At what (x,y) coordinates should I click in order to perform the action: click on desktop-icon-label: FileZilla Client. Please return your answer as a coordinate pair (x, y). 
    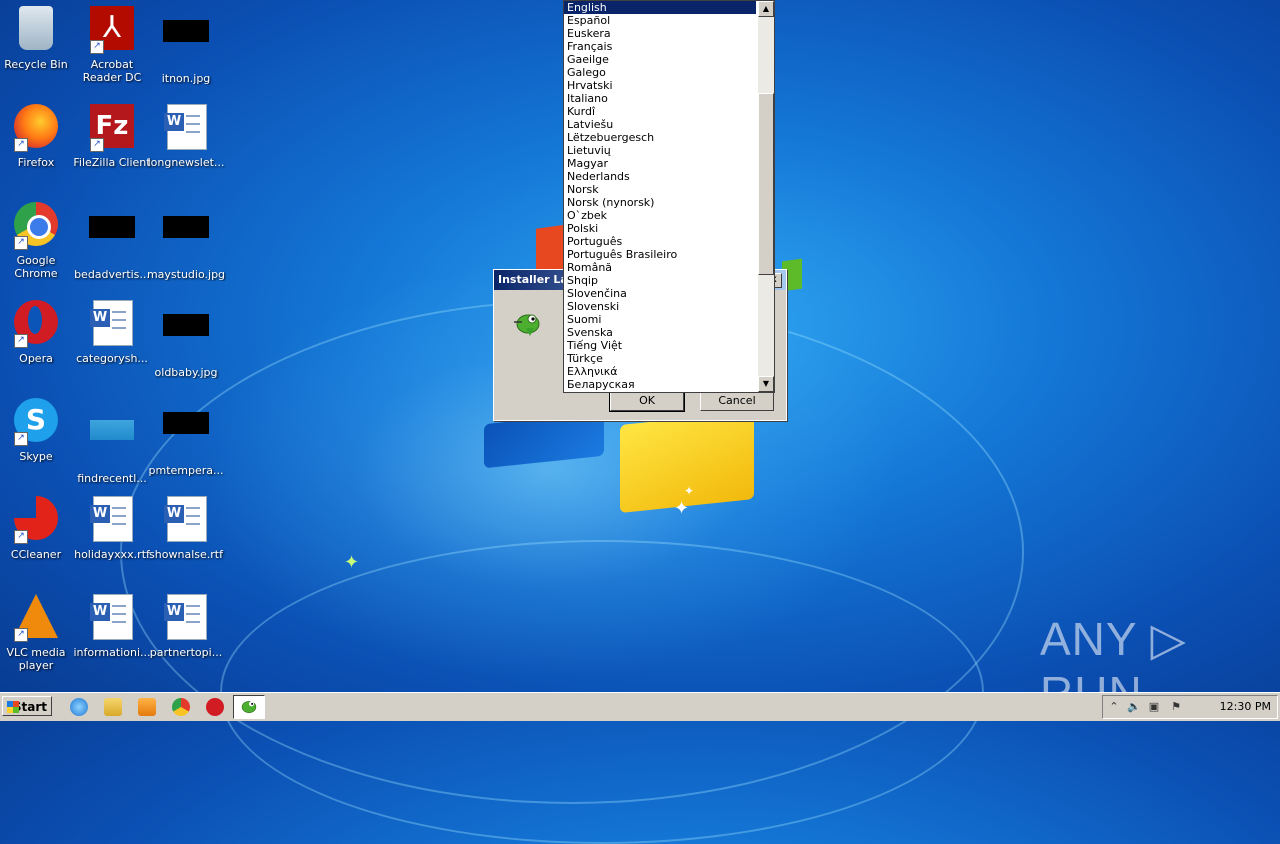
    Looking at the image, I should click on (112, 162).